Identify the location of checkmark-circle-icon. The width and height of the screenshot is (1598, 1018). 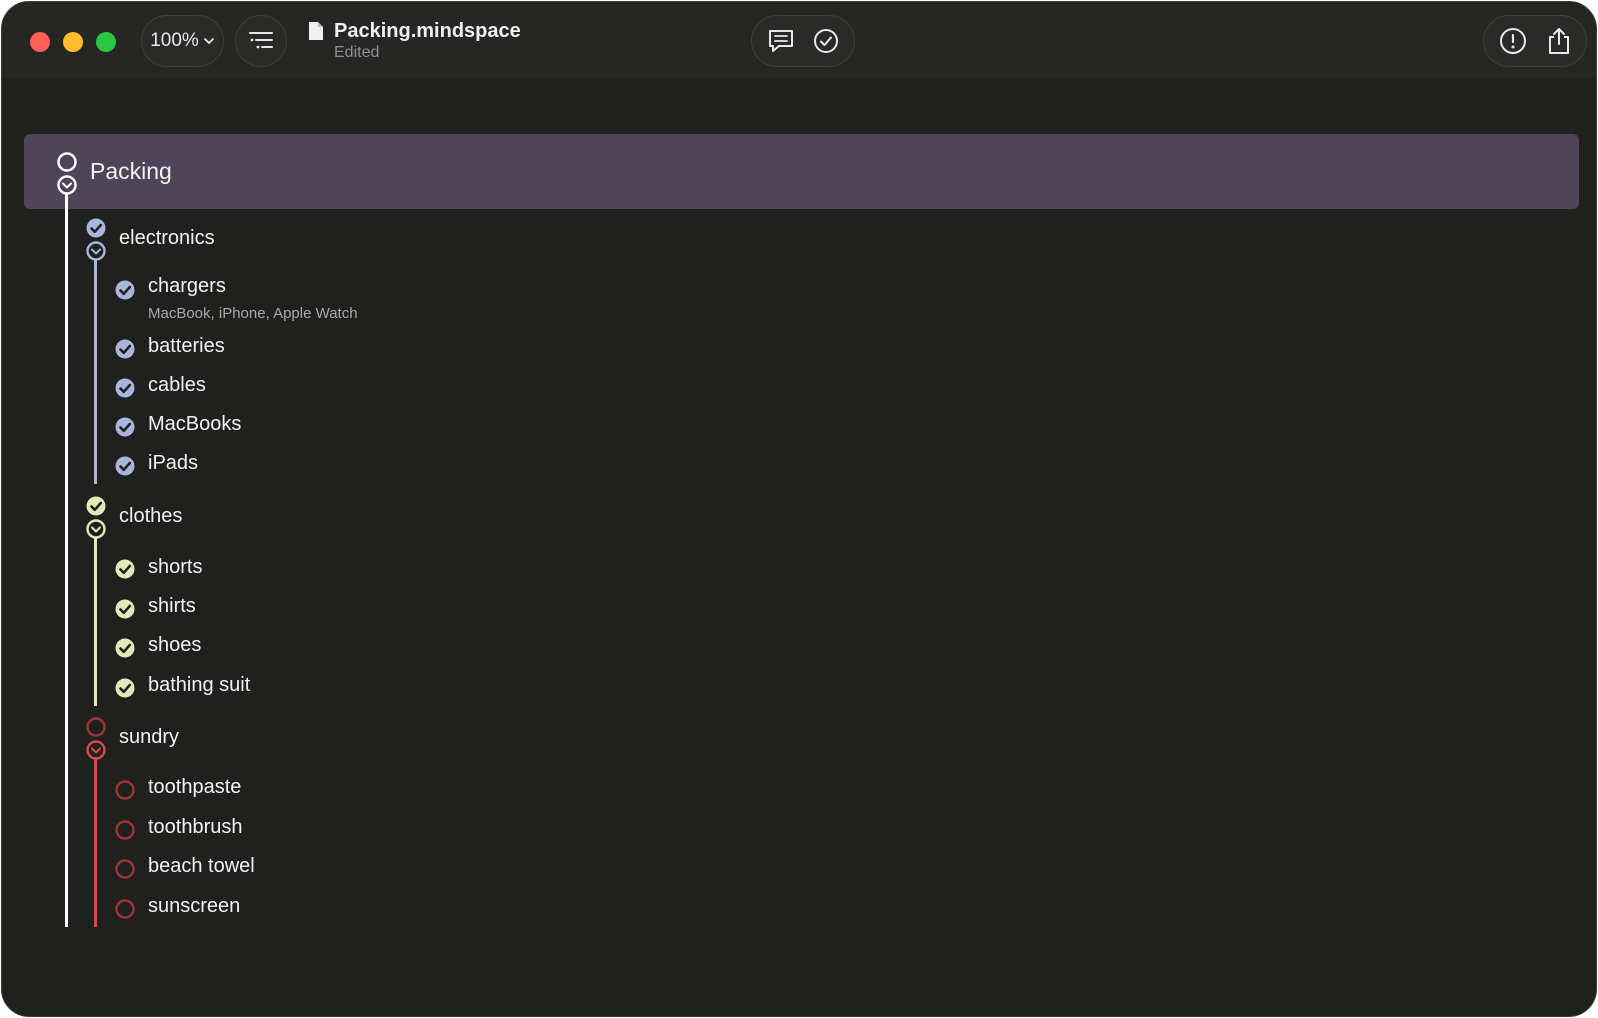
(826, 41).